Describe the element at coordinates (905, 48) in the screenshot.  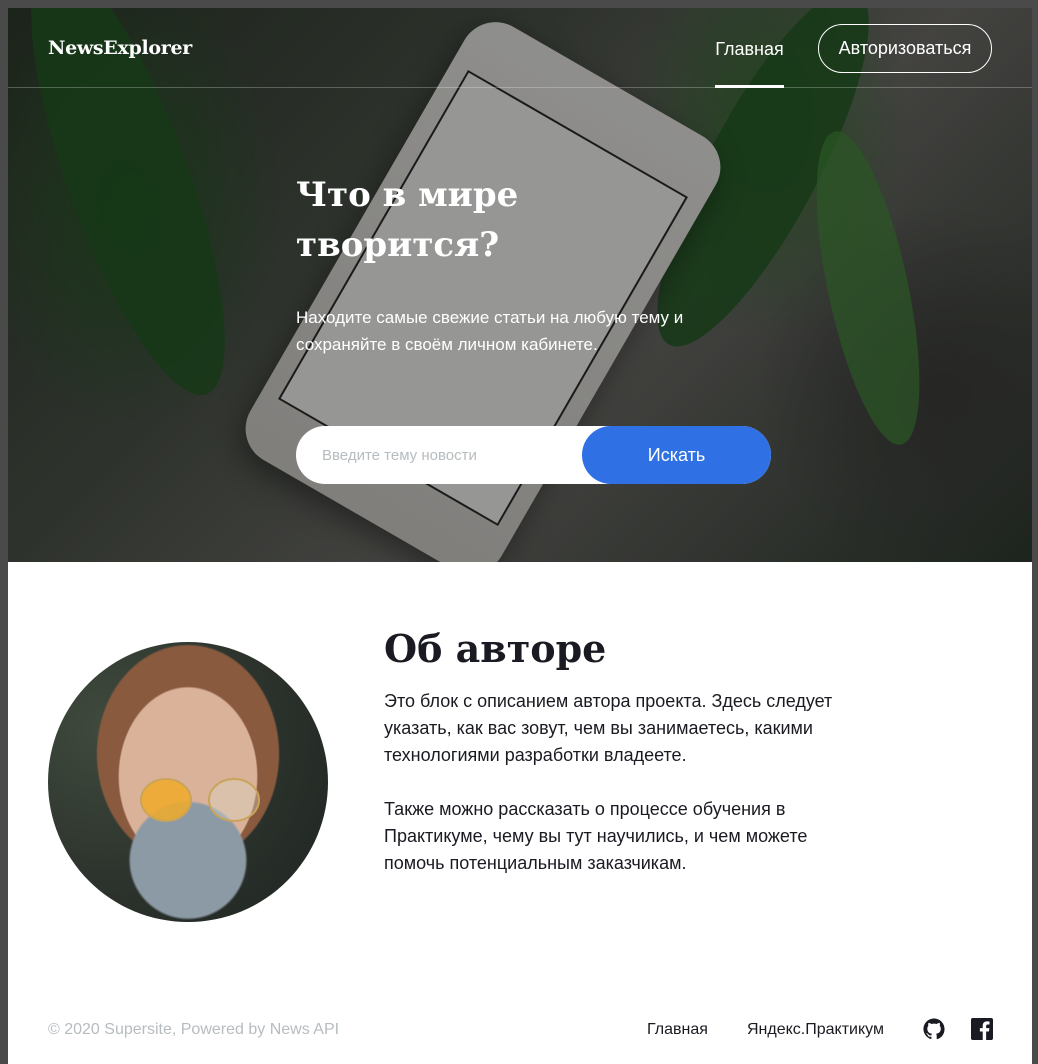
I see `auth-button: Авторизоваться` at that location.